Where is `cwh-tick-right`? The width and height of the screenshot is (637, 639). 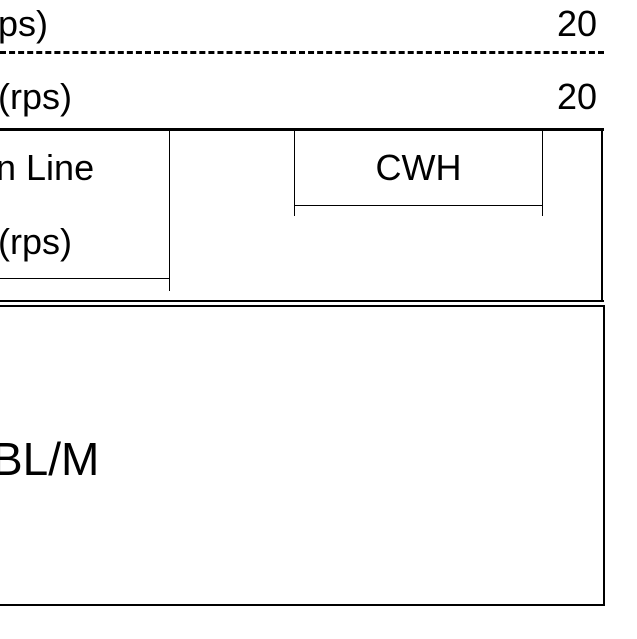
cwh-tick-right is located at coordinates (542, 210).